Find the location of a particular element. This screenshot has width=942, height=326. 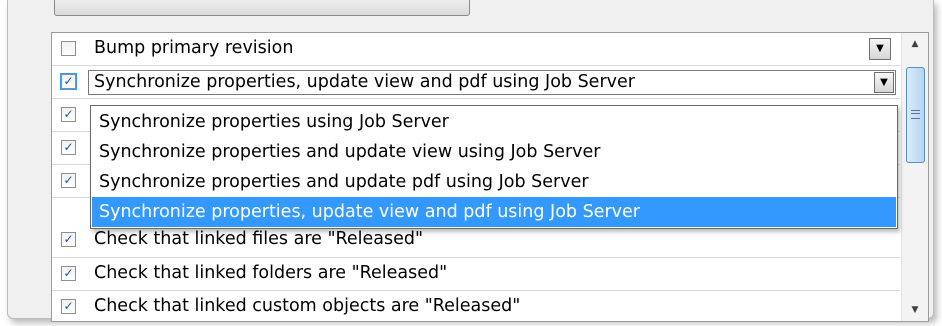

scroll-up-icon: ▲ is located at coordinates (915, 44).